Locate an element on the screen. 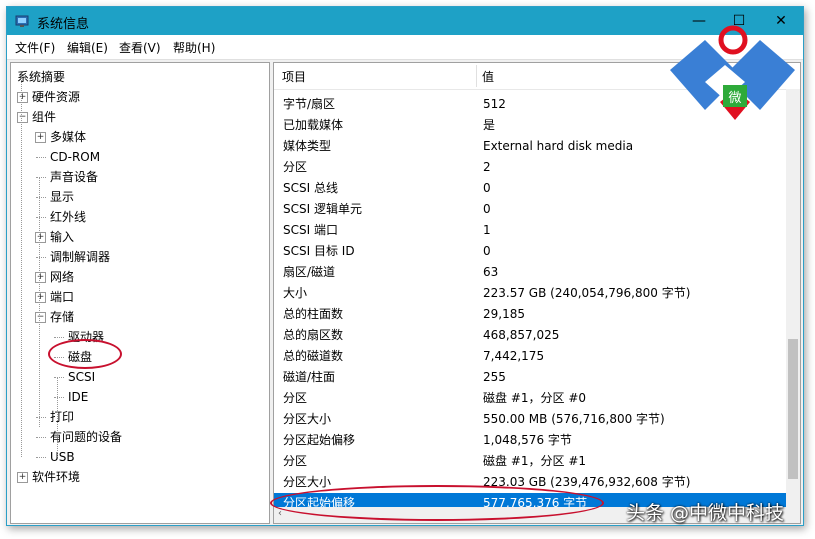 The image size is (815, 539). tree-item: 红外线 is located at coordinates (61, 217).